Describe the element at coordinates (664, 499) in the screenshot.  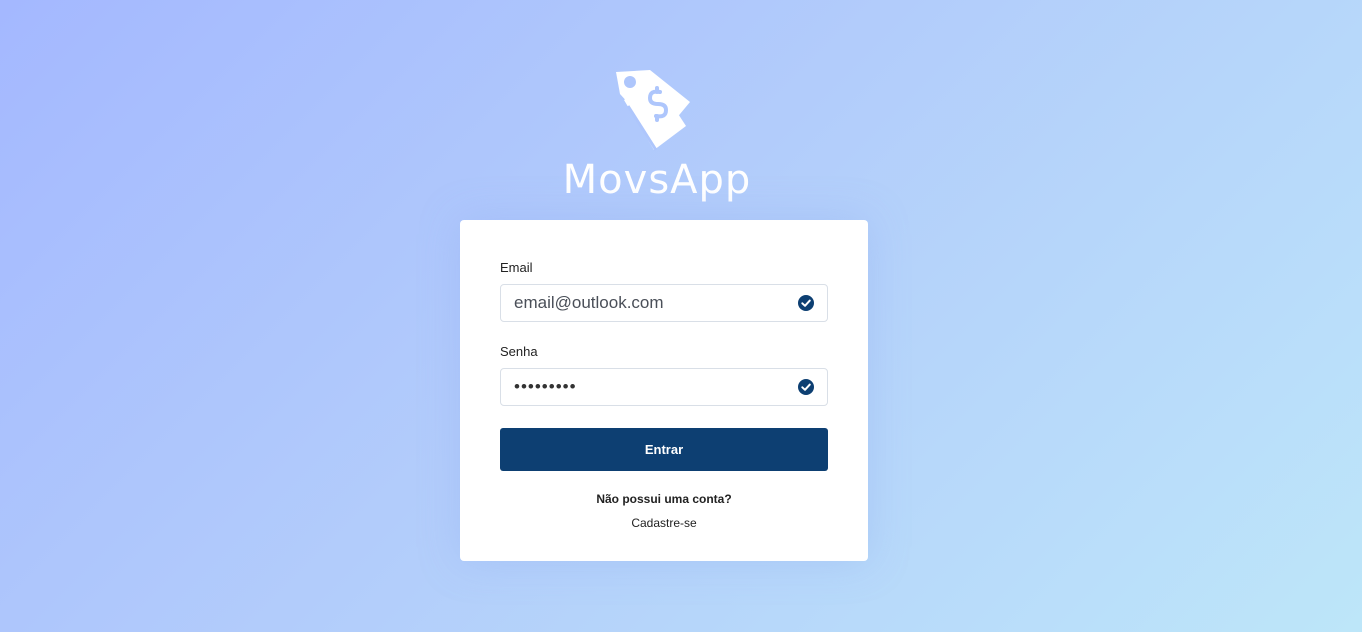
I see `no-account-text: Não possui uma conta?` at that location.